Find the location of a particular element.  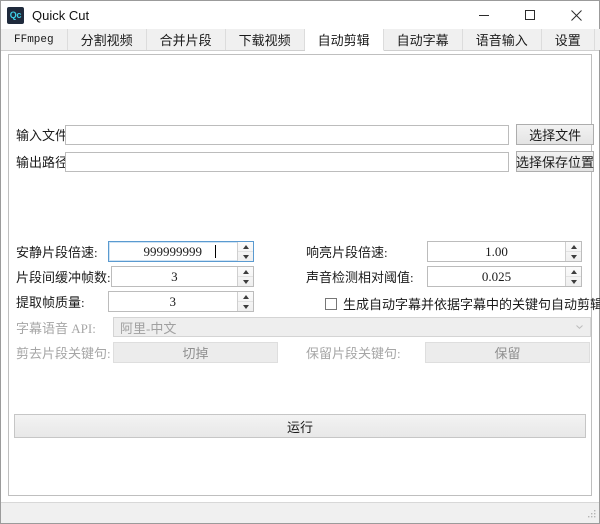

sound-threshold-increment is located at coordinates (573, 272).